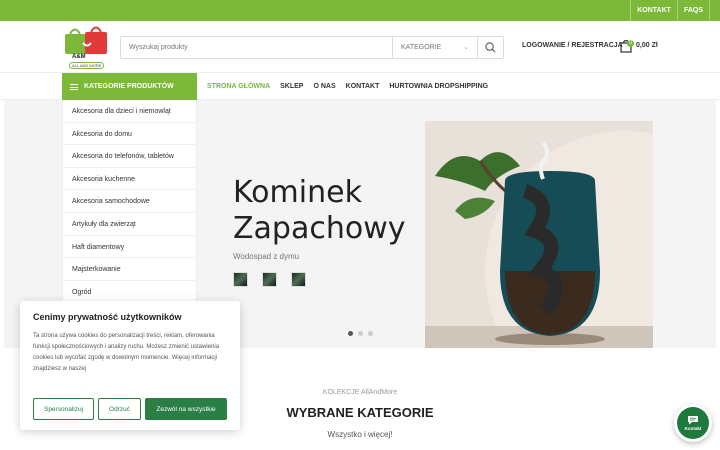 This screenshot has width=720, height=450. I want to click on reject-button: Odrzuć, so click(119, 409).